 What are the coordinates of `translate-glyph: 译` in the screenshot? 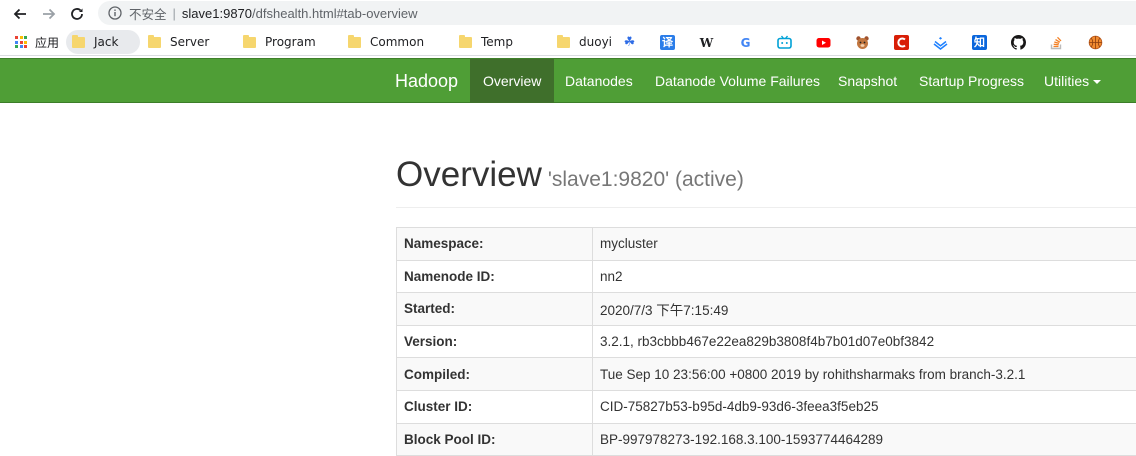 It's located at (667, 42).